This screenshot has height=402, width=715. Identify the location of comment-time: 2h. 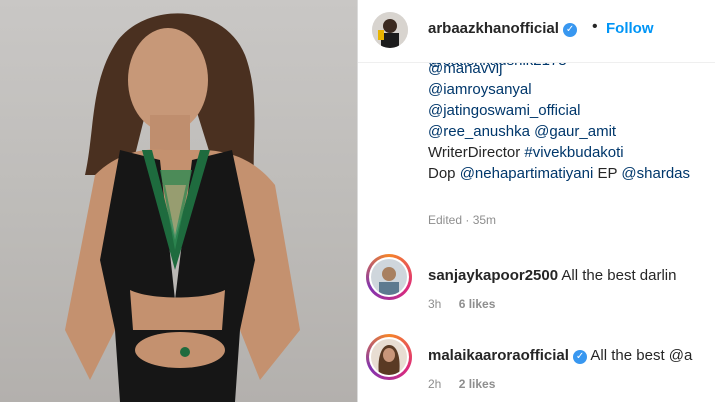
(434, 384).